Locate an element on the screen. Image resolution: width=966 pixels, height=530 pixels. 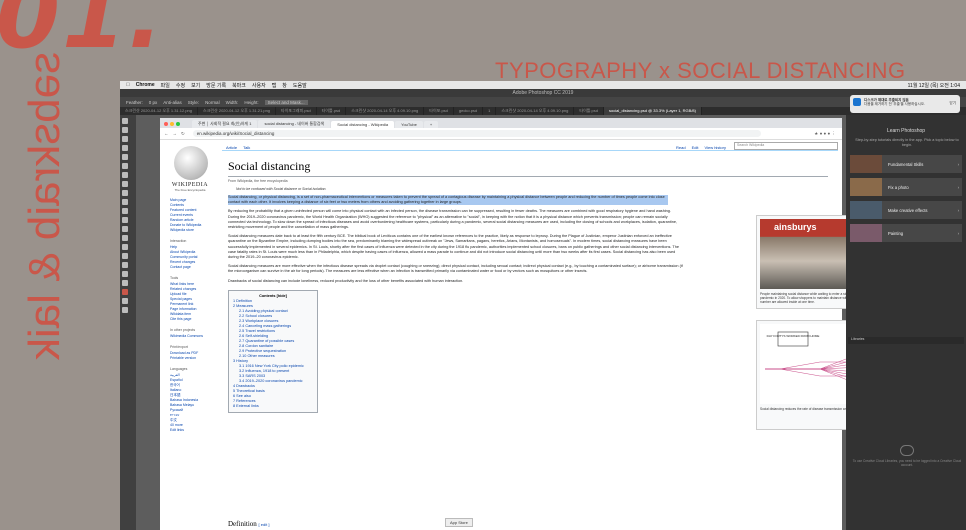
option-item: Style: is located at coordinates (193, 102).